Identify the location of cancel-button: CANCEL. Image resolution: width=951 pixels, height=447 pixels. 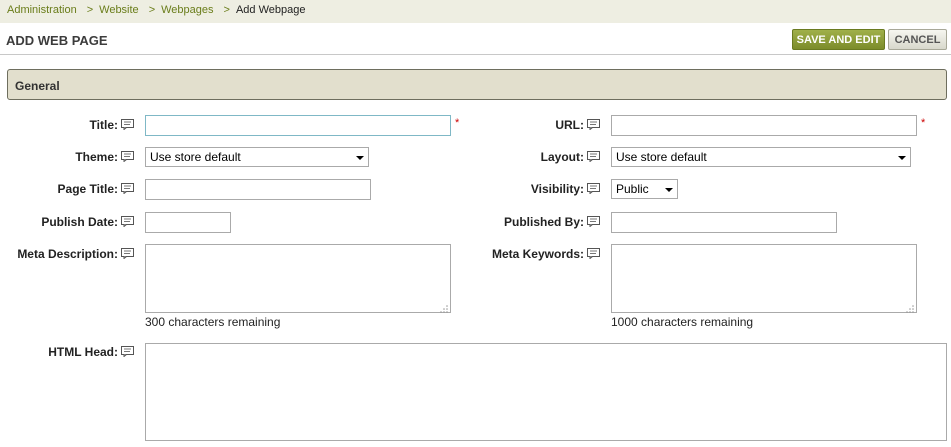
(917, 39).